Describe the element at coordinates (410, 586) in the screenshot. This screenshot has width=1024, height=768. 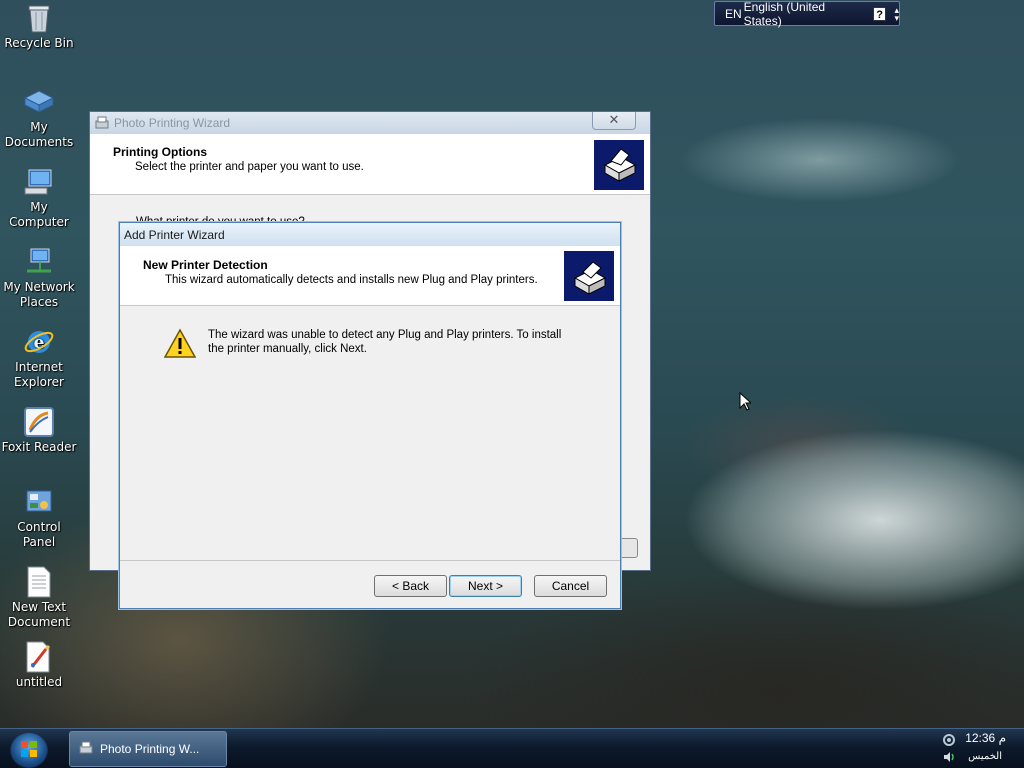
I see `back-button: < Back` at that location.